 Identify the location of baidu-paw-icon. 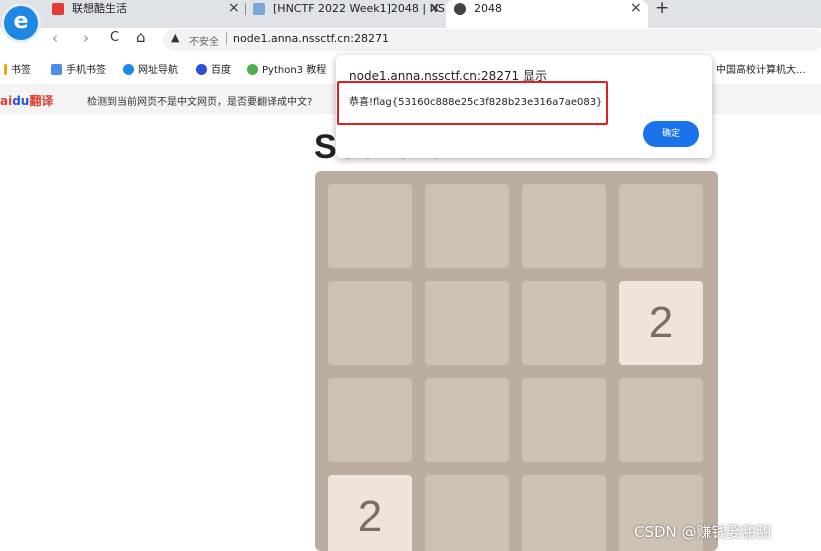
(201, 69).